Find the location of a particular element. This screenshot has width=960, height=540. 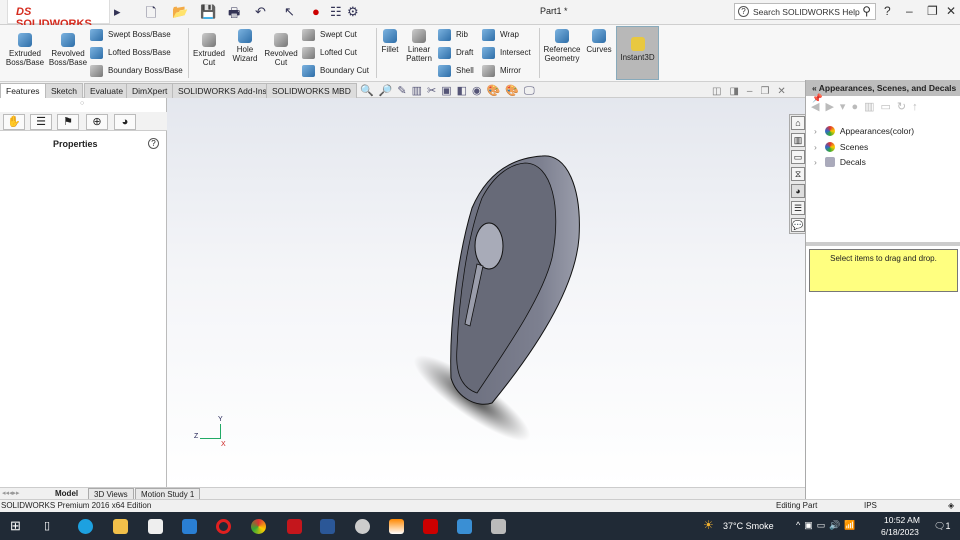

tree-item-decals: › Decals is located at coordinates (840, 162).